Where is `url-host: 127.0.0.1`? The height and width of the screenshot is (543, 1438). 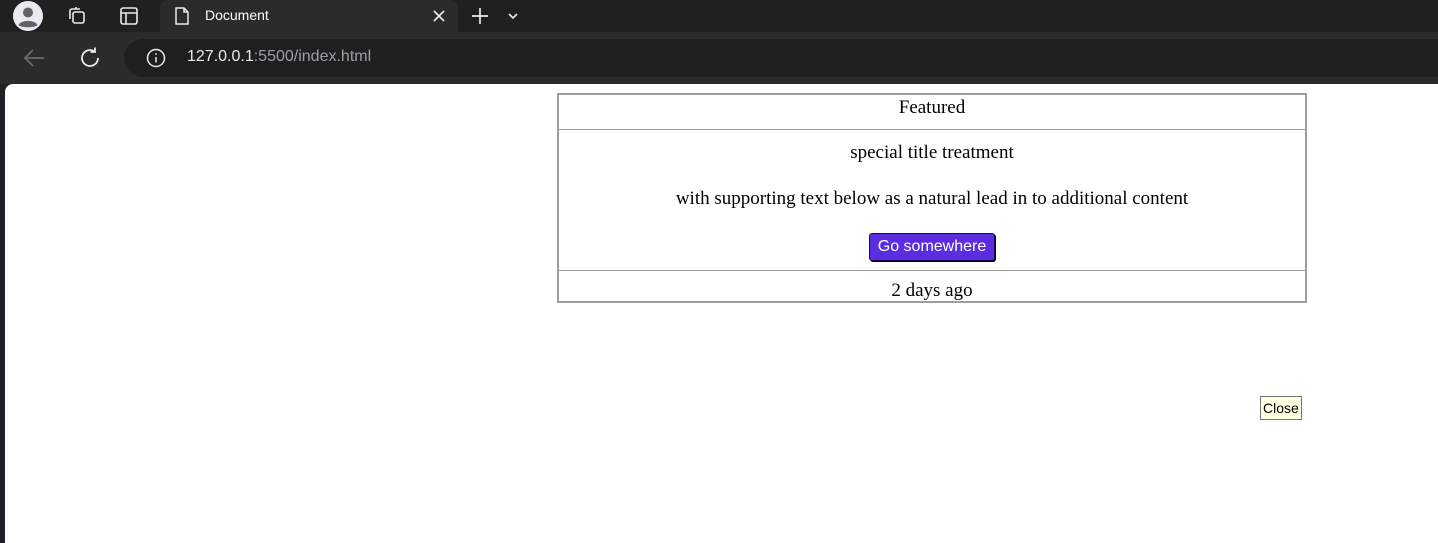
url-host: 127.0.0.1 is located at coordinates (220, 56).